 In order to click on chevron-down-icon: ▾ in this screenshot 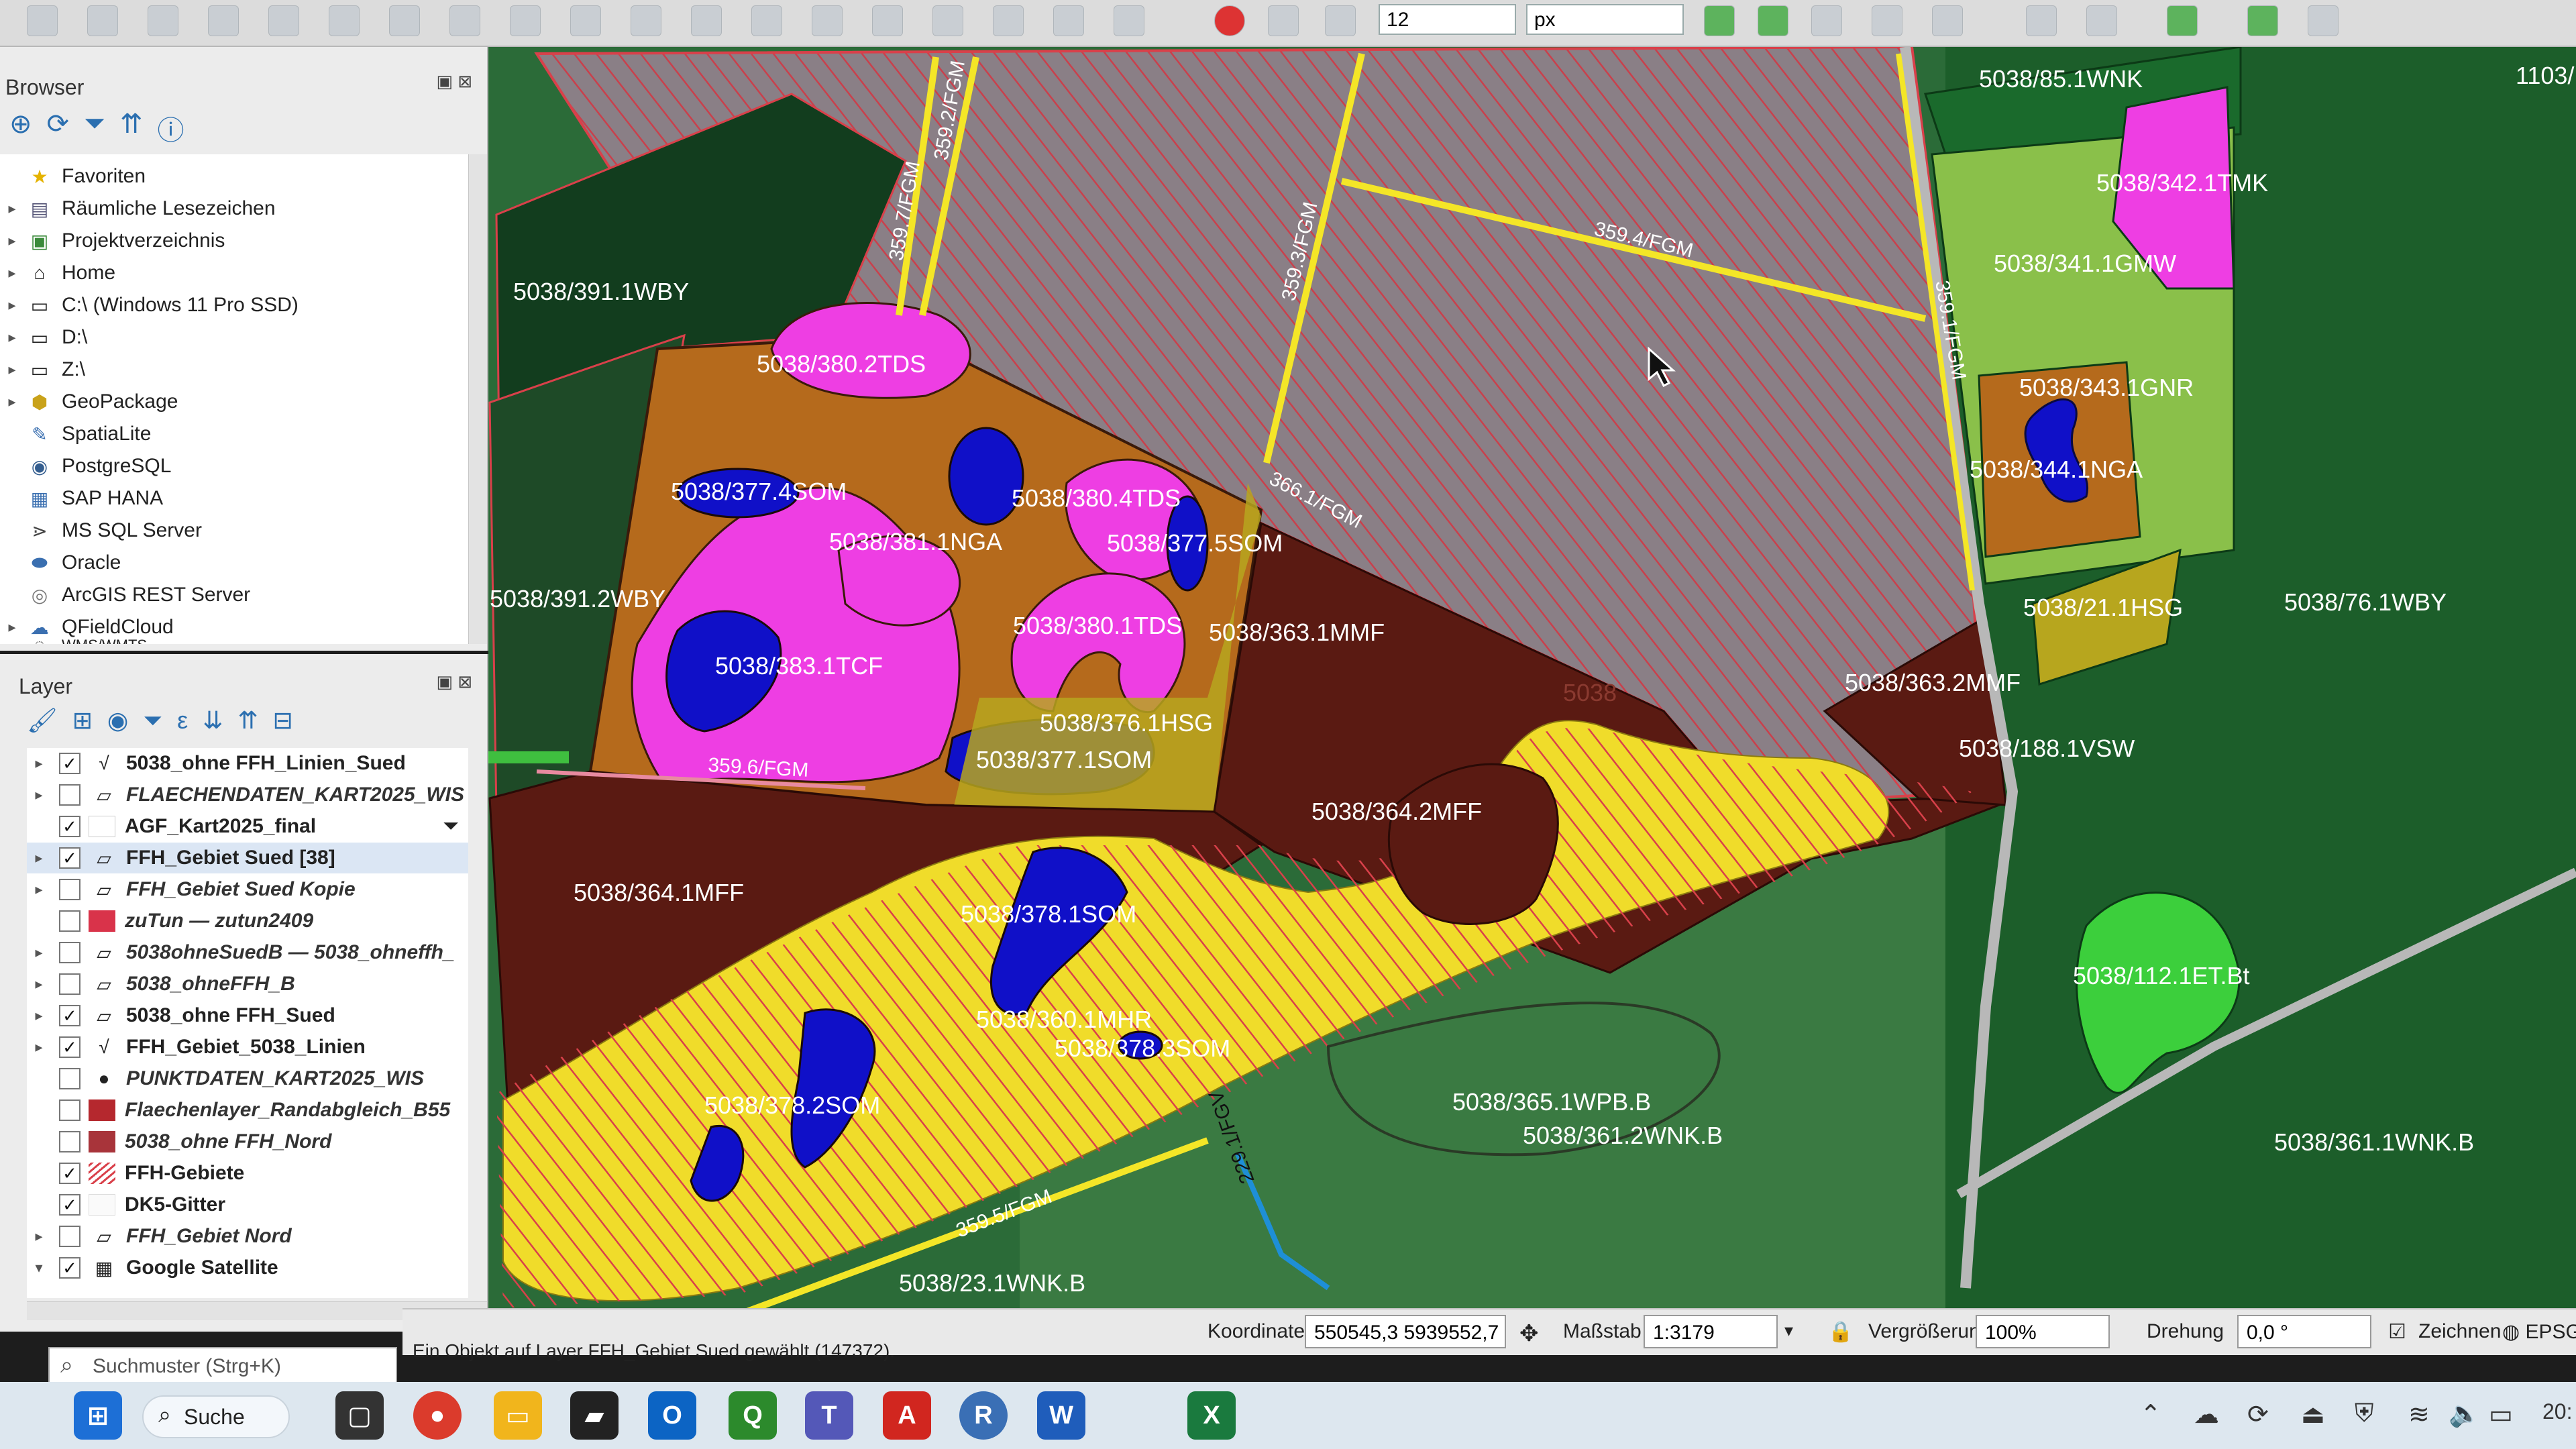, I will do `click(1788, 1330)`.